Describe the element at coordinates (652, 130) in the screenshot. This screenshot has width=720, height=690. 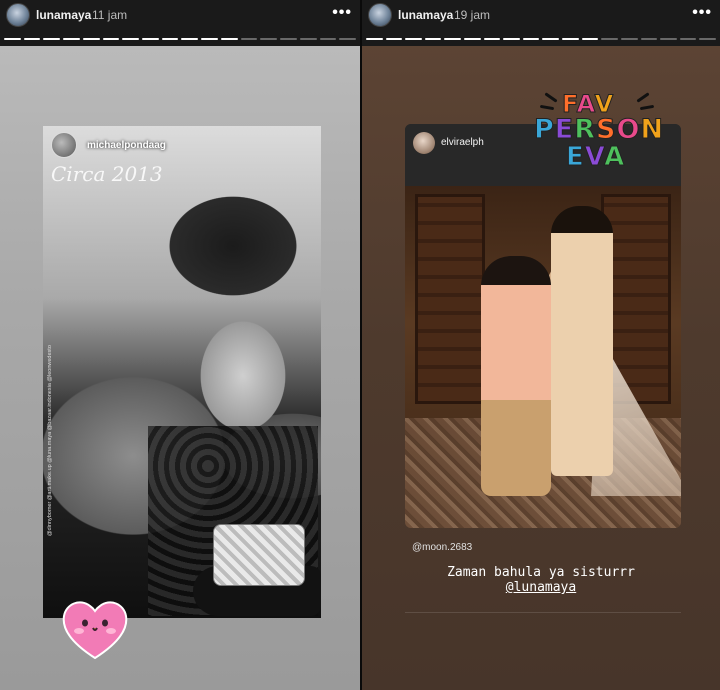
I see `sticker-letter: N` at that location.